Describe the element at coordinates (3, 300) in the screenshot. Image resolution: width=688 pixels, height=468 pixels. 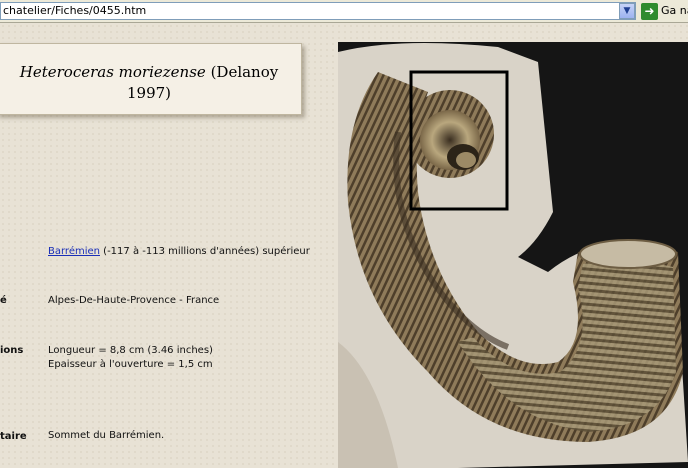
I see `locality-label: é` at that location.